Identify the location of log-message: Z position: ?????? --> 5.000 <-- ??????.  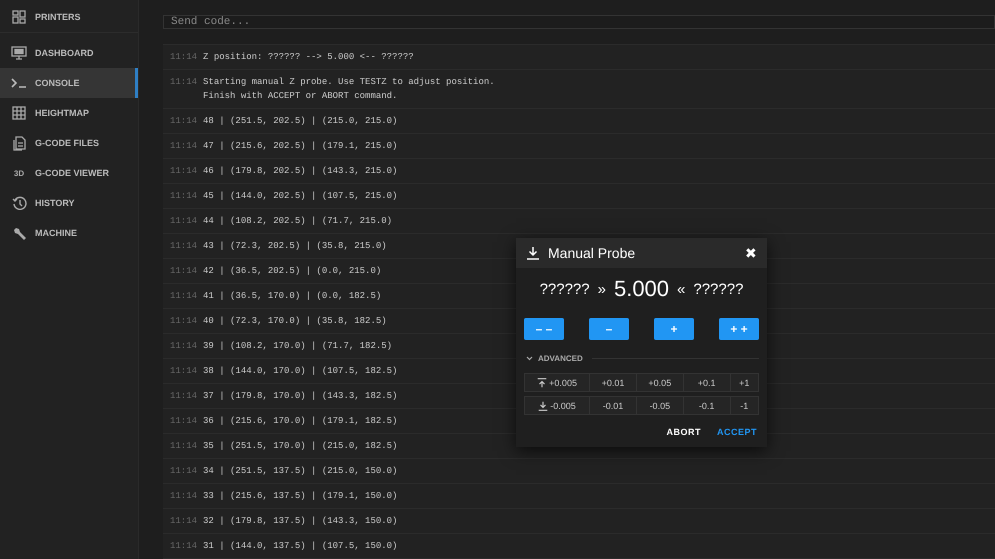
(308, 57).